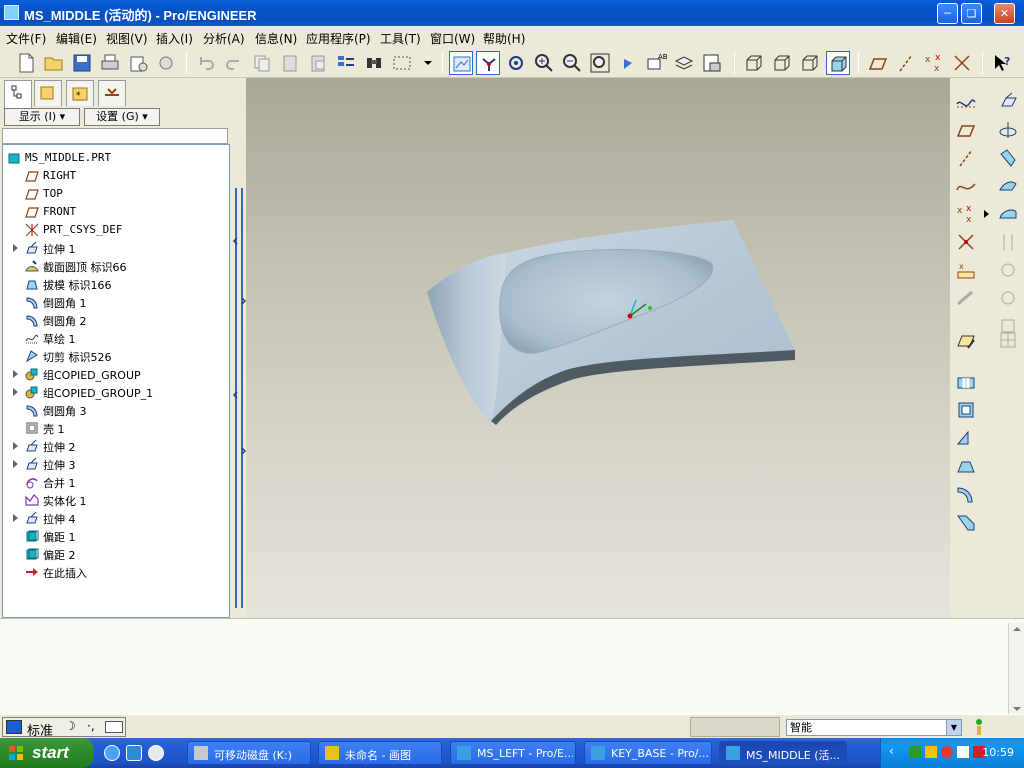 The height and width of the screenshot is (768, 1024). What do you see at coordinates (115, 136) in the screenshot?
I see `tree-filter-field` at bounding box center [115, 136].